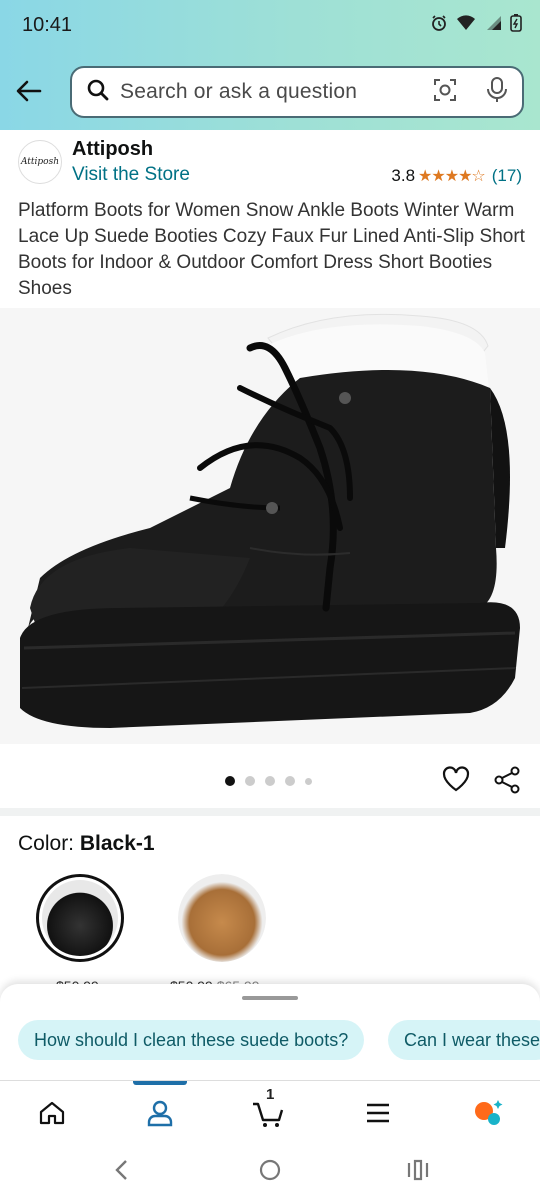 The image size is (540, 1200). What do you see at coordinates (507, 782) in the screenshot?
I see `share-icon` at bounding box center [507, 782].